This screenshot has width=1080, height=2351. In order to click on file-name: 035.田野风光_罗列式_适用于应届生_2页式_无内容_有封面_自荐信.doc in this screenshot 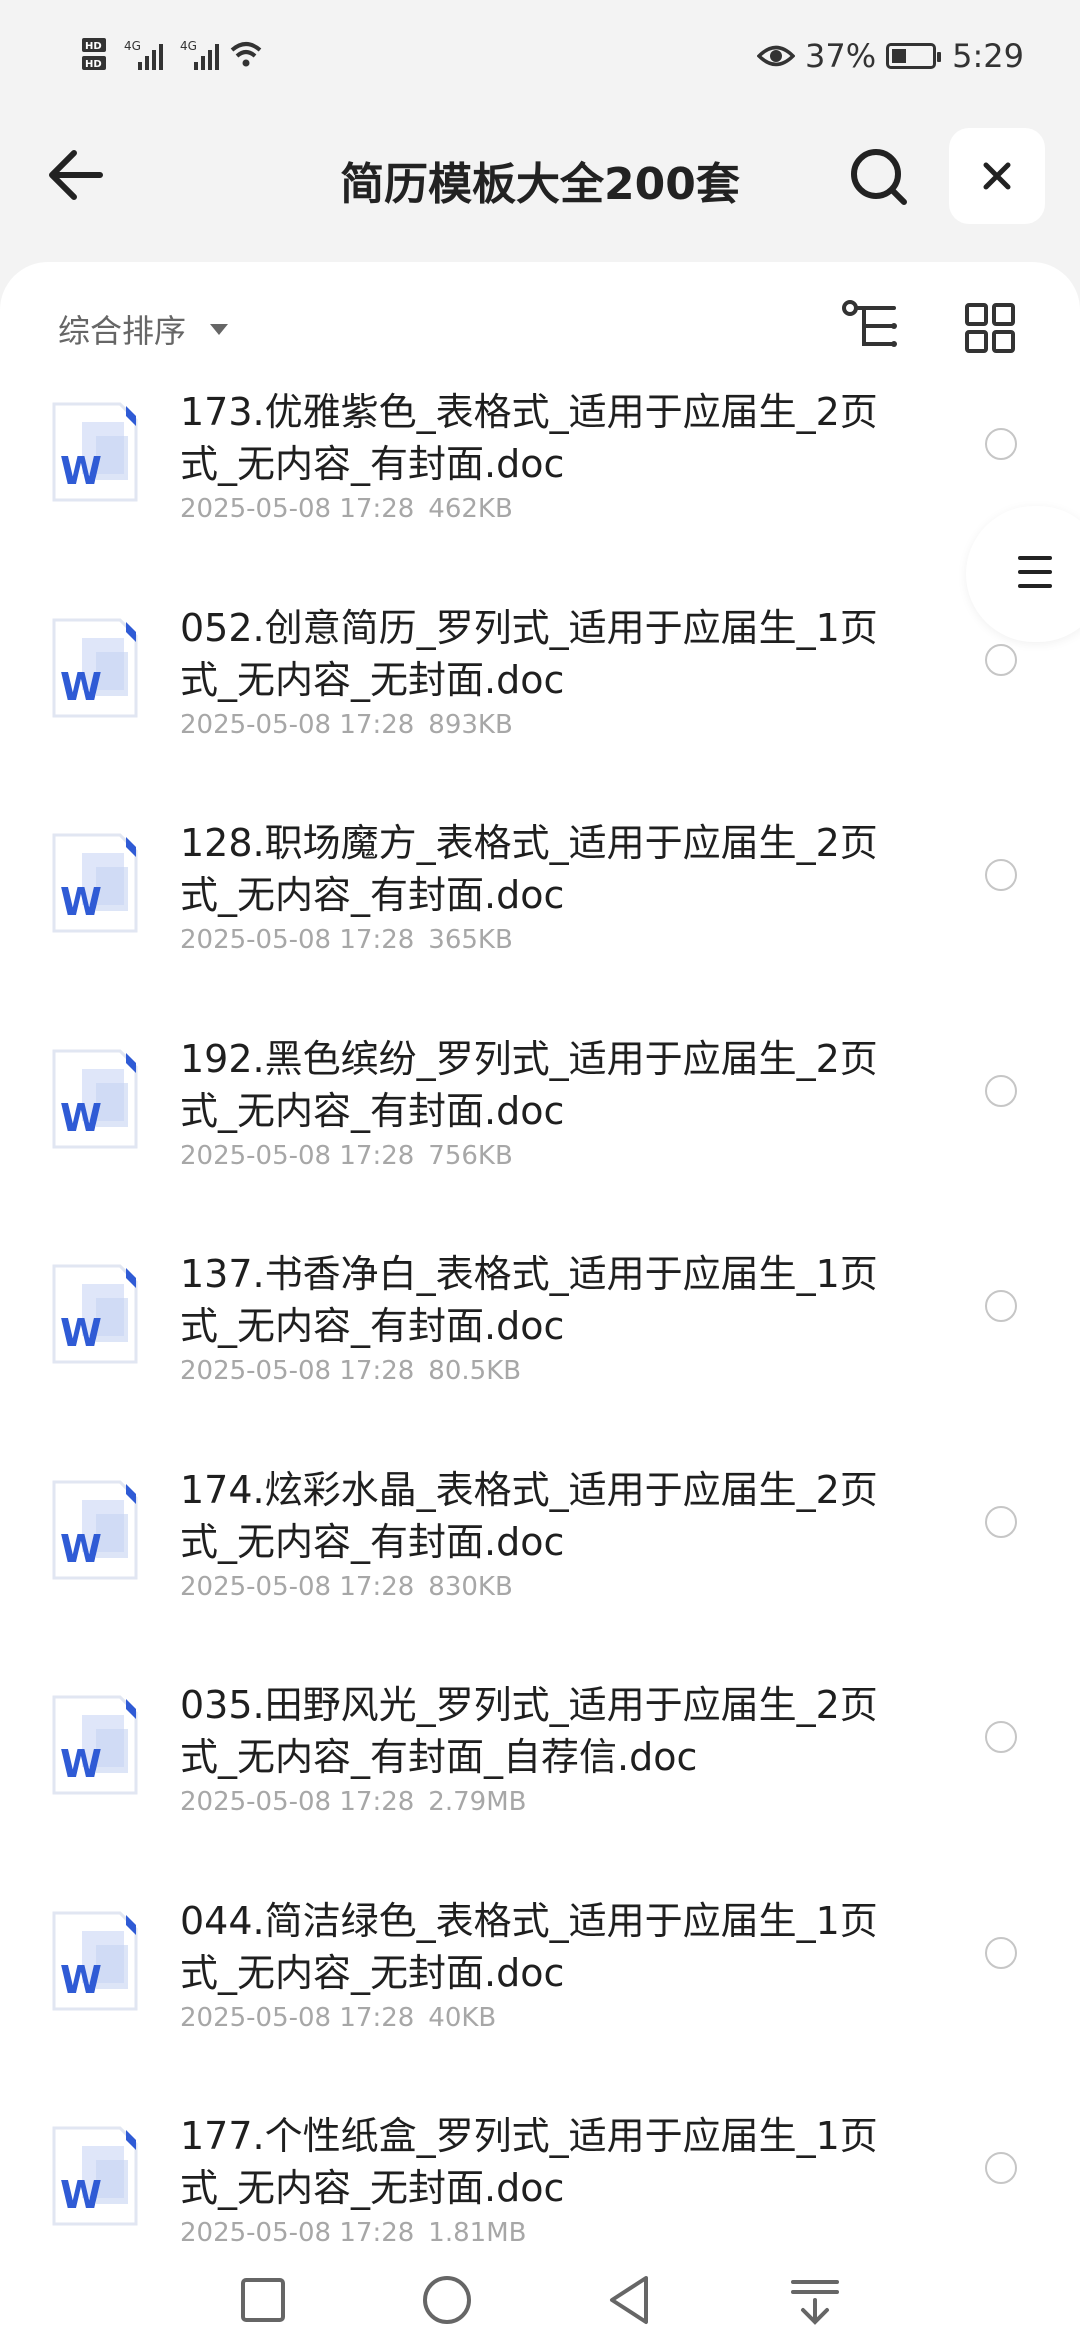, I will do `click(529, 1731)`.